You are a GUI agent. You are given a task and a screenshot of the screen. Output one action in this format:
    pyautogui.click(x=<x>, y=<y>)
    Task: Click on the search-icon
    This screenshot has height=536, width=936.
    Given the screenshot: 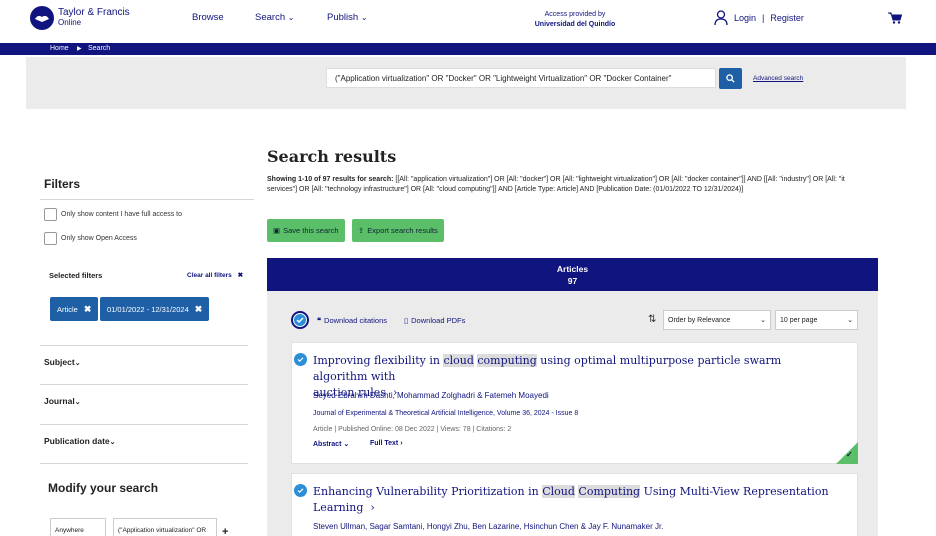 What is the action you would take?
    pyautogui.click(x=730, y=78)
    